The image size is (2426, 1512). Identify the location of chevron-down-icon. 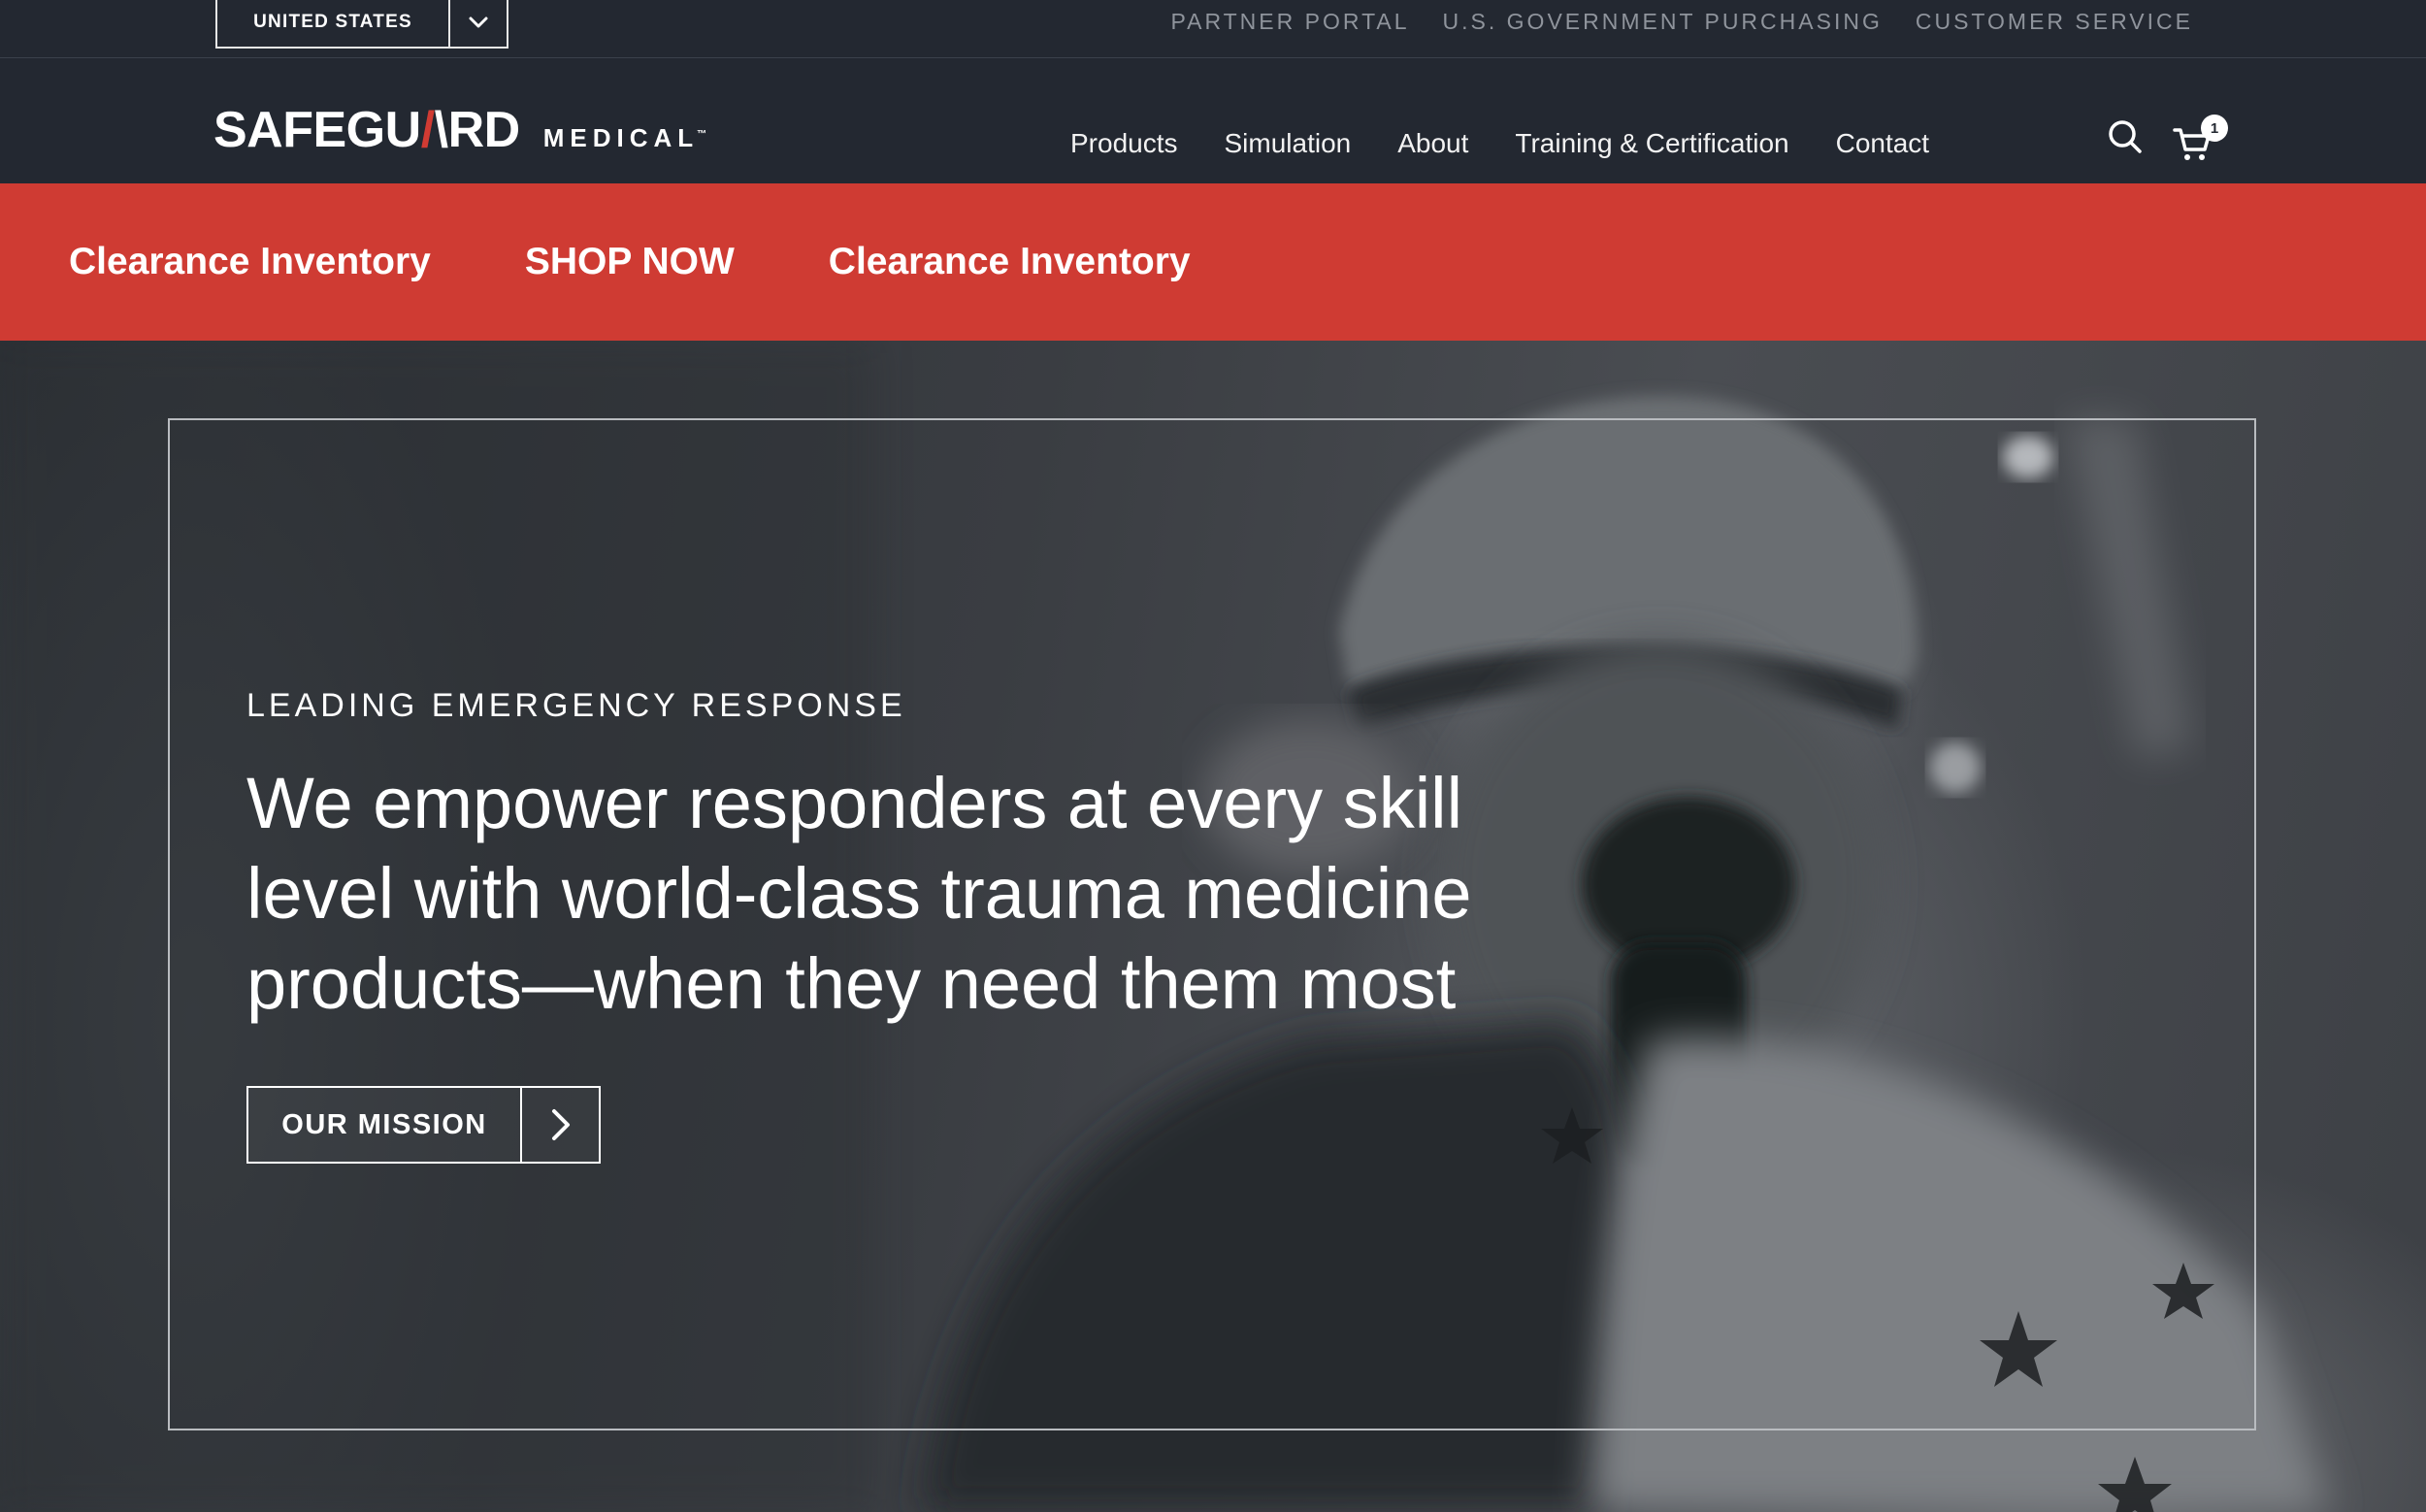
(477, 24).